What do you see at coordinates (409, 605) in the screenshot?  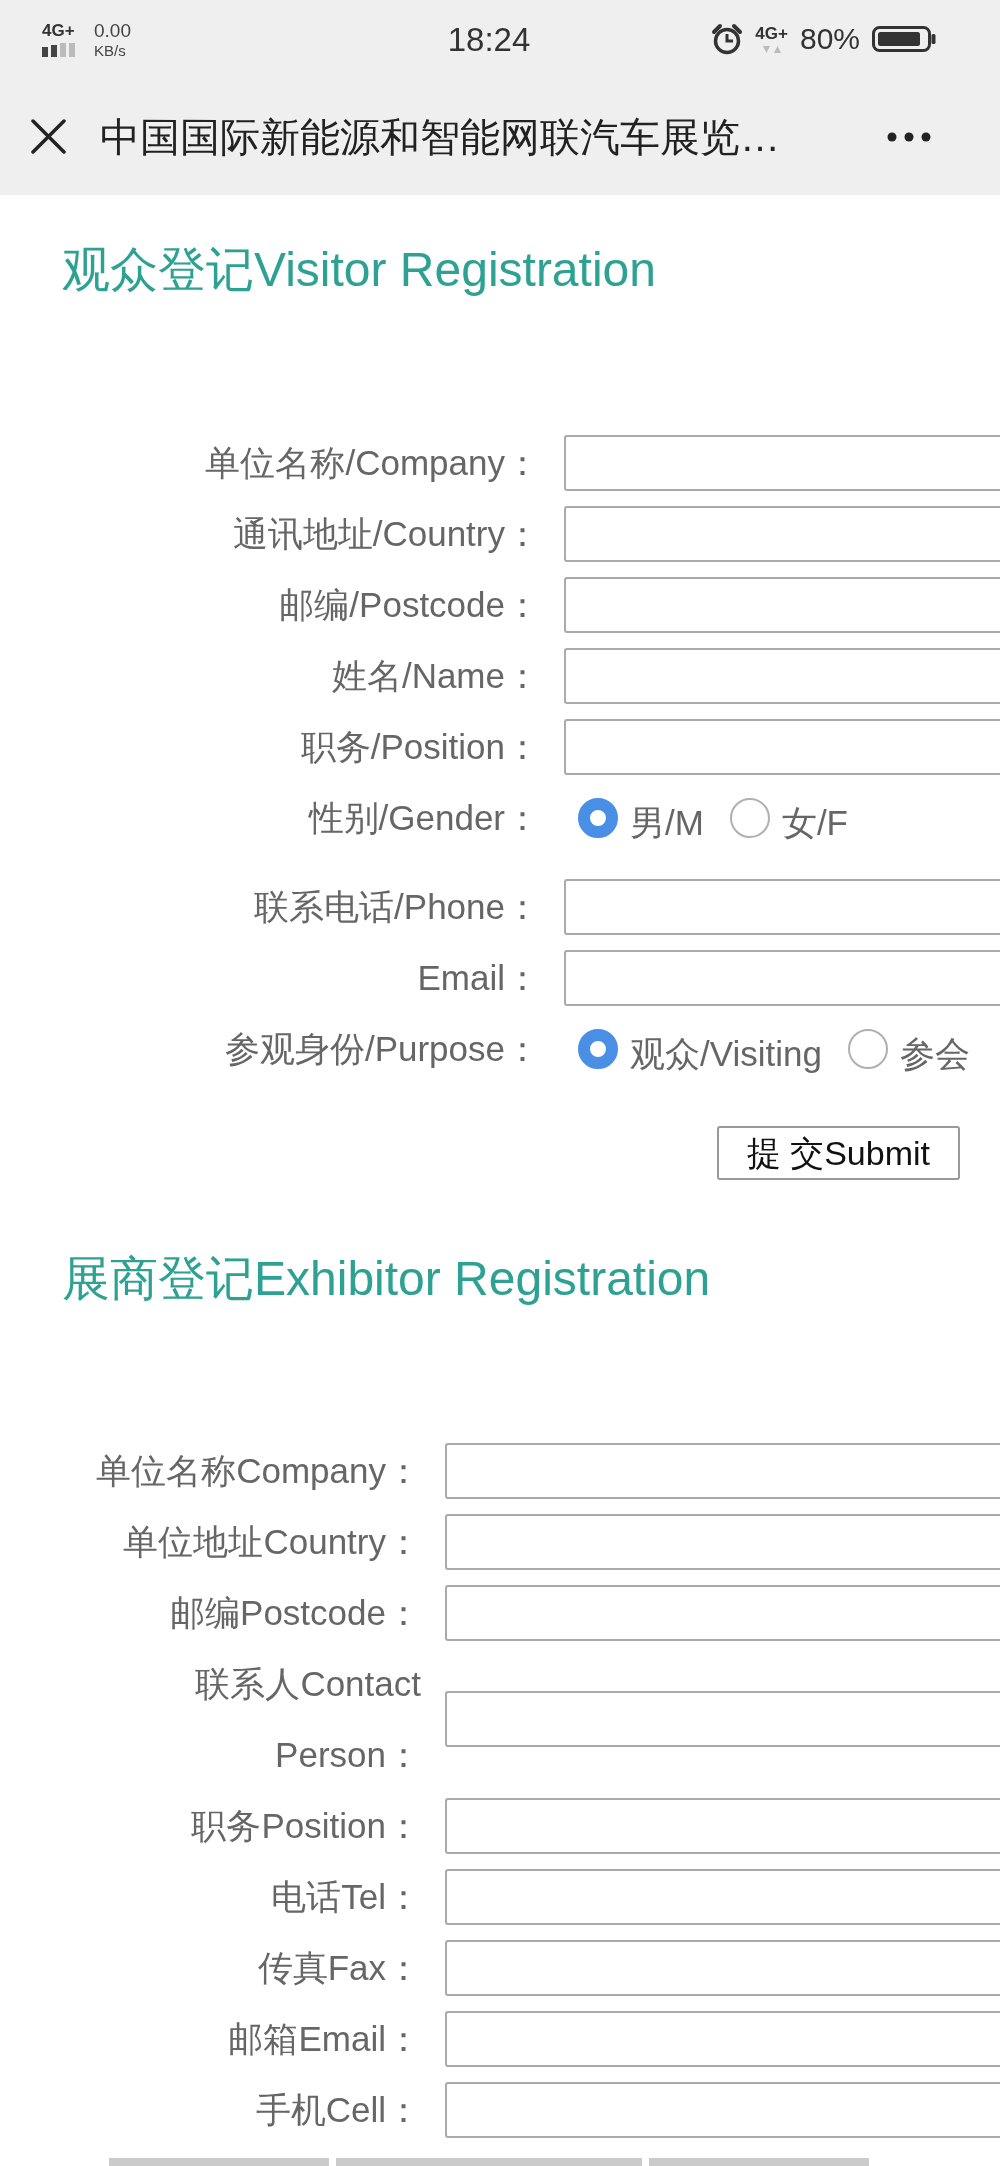 I see `field-label: 邮编/Postcode：` at bounding box center [409, 605].